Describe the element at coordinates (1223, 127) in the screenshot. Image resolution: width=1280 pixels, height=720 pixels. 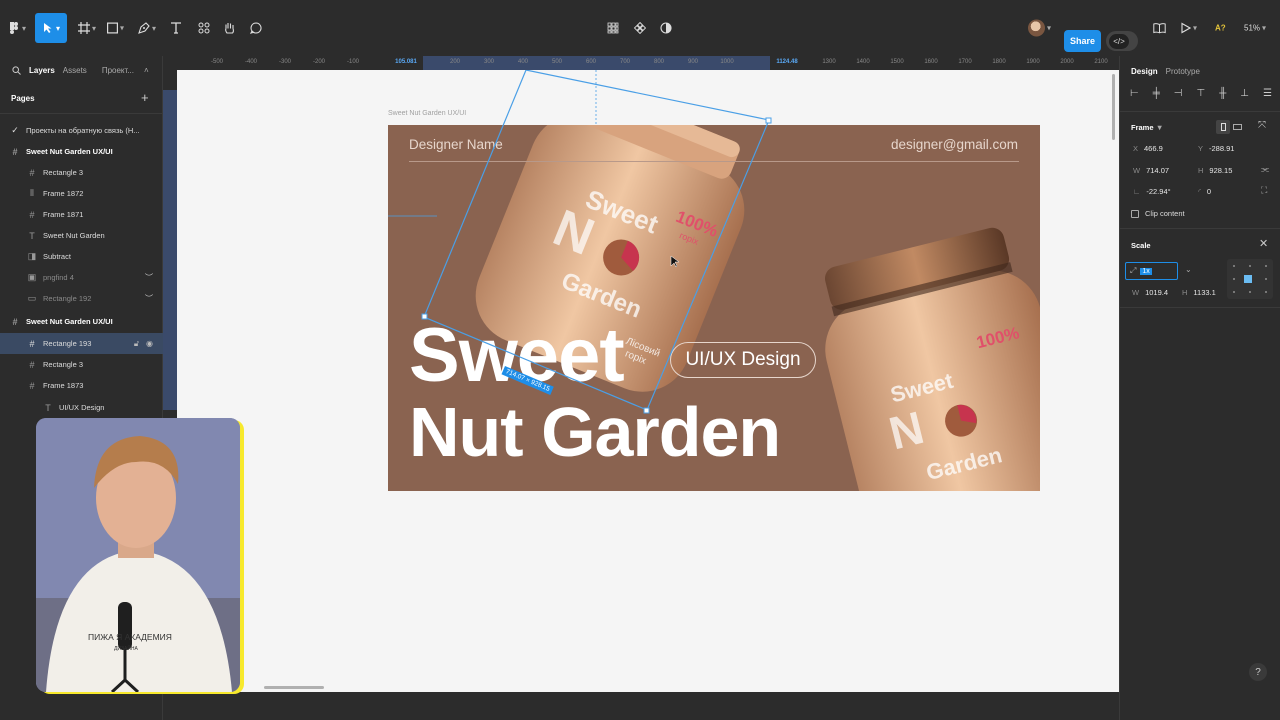
I see `portrait-orientation-button` at that location.